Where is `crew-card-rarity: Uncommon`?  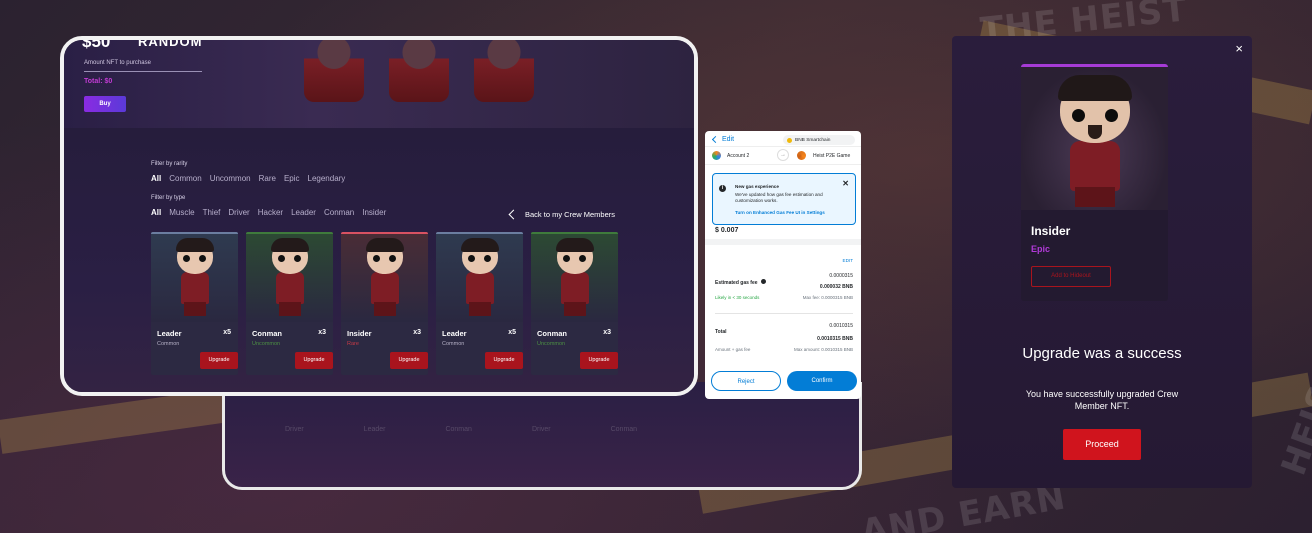
crew-card-rarity: Uncommon is located at coordinates (551, 344).